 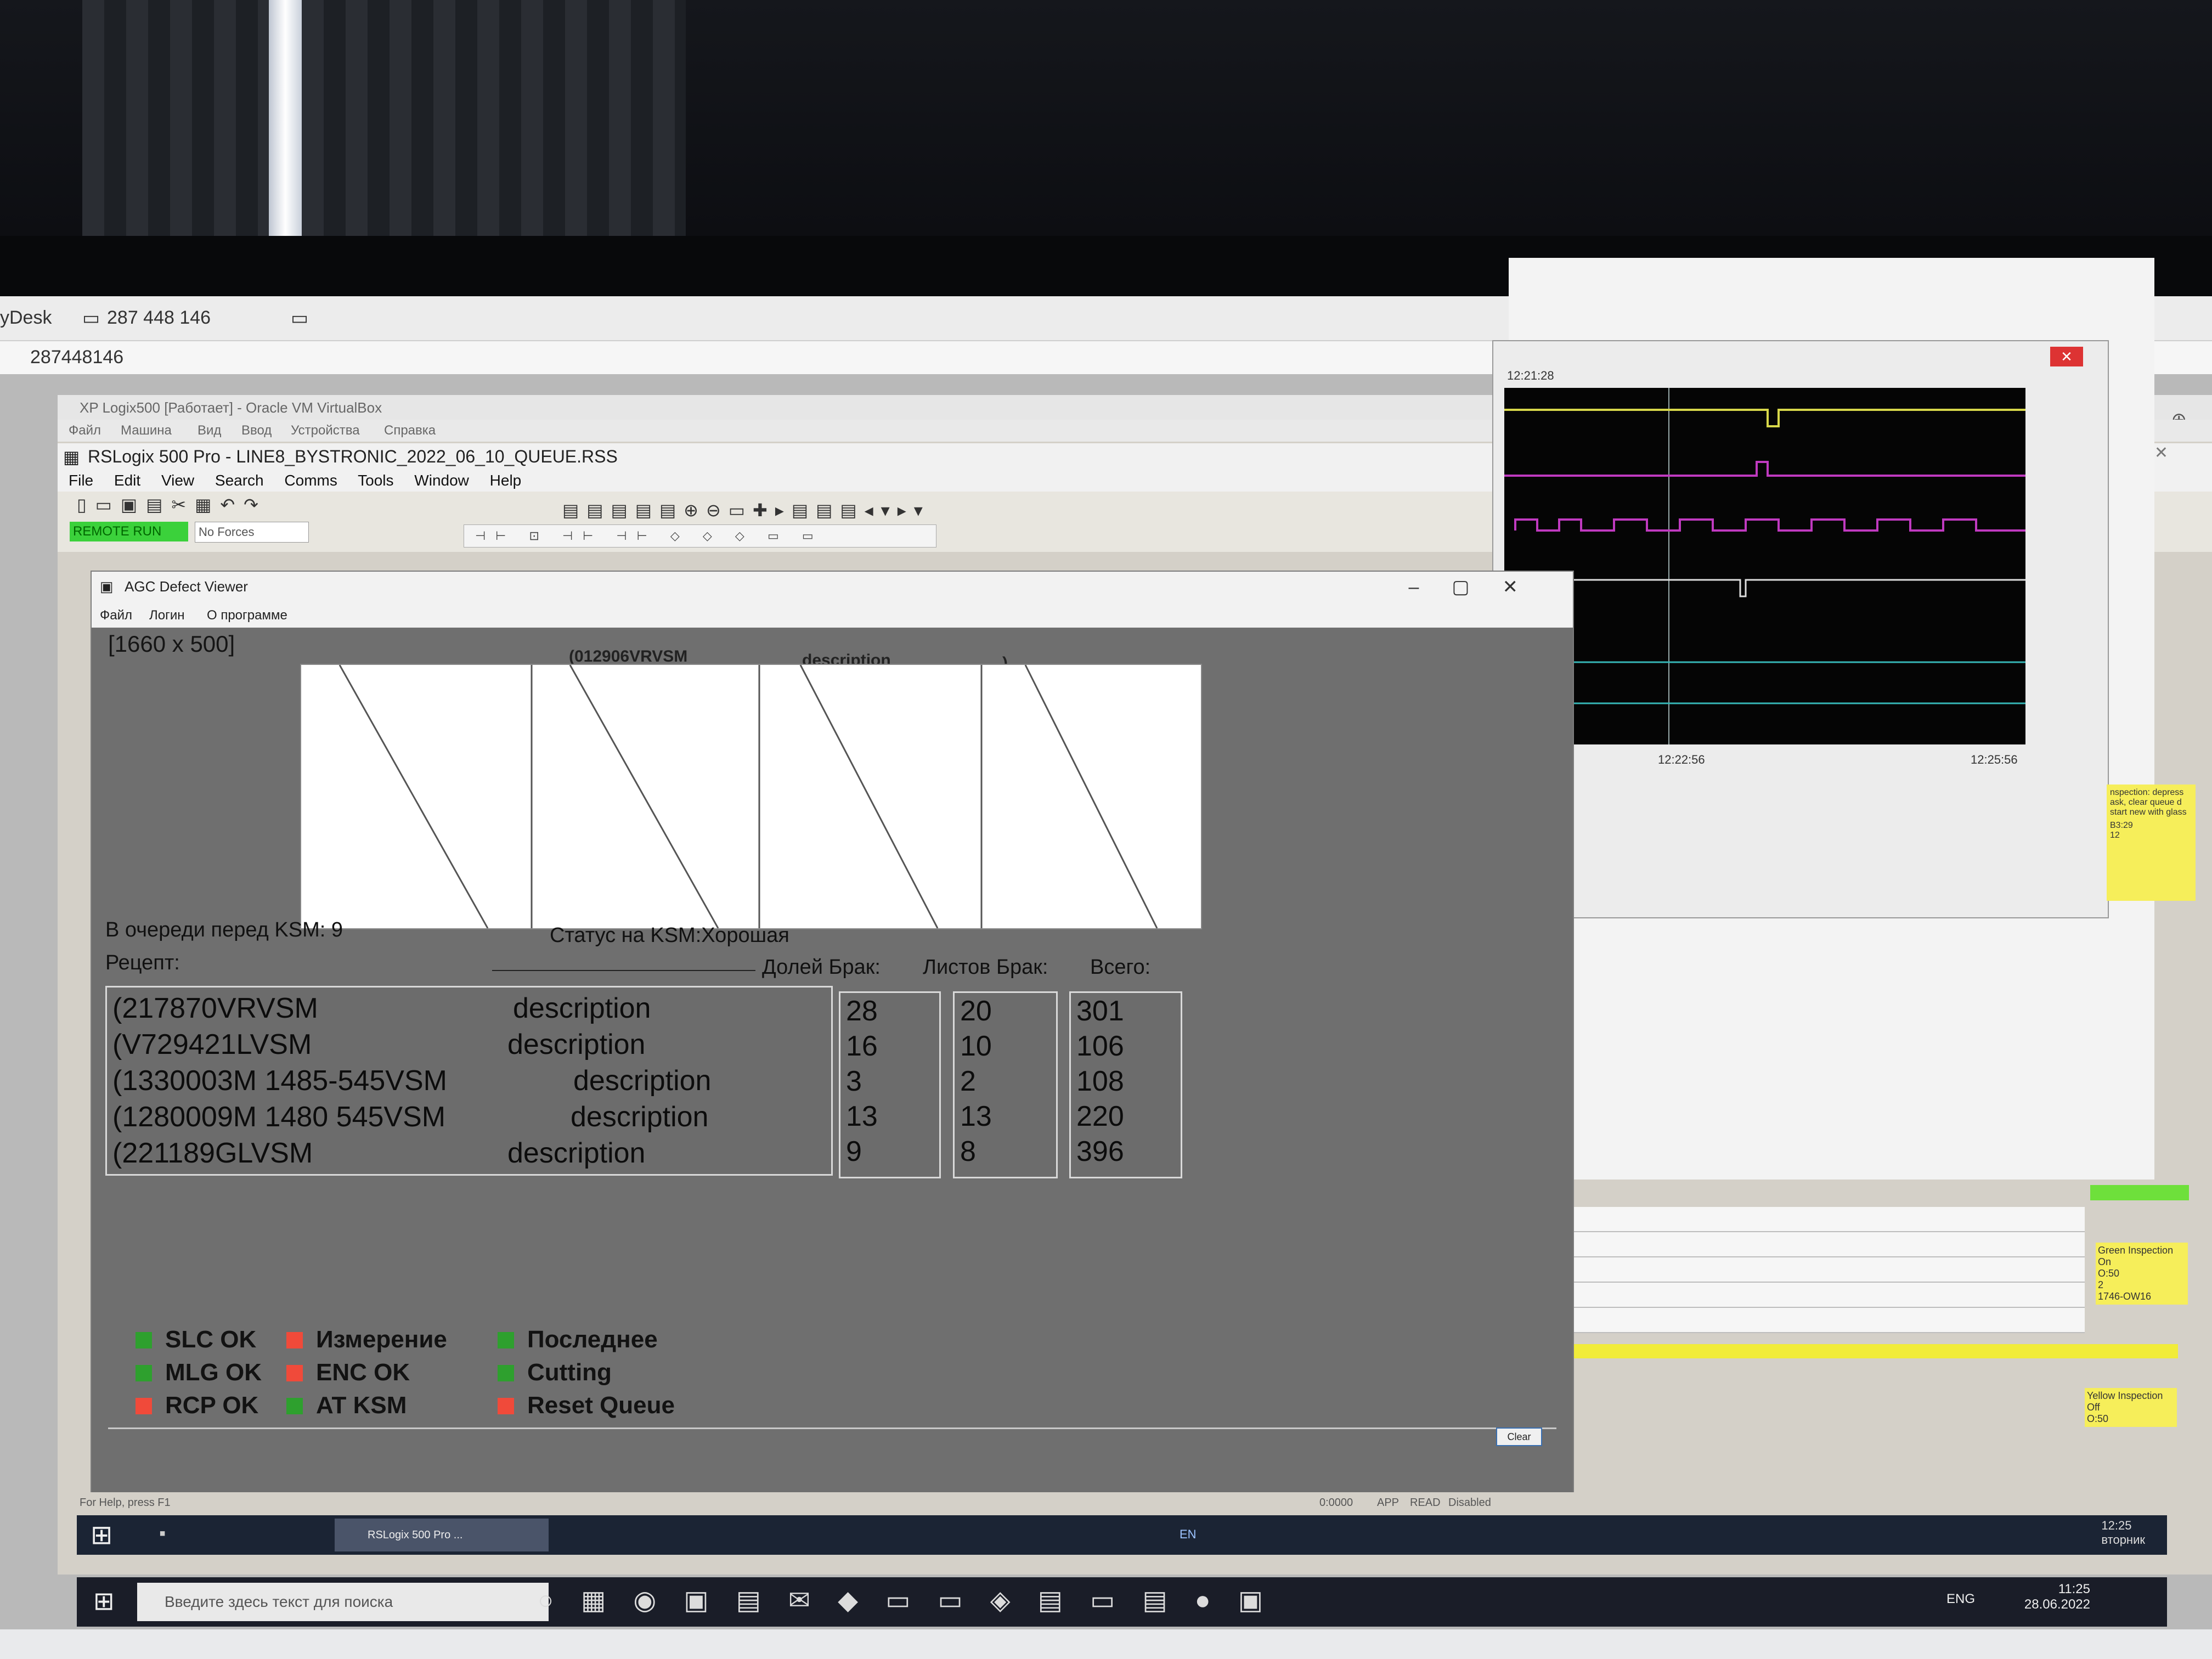 I want to click on cut-line-d3, so click(x=869, y=797).